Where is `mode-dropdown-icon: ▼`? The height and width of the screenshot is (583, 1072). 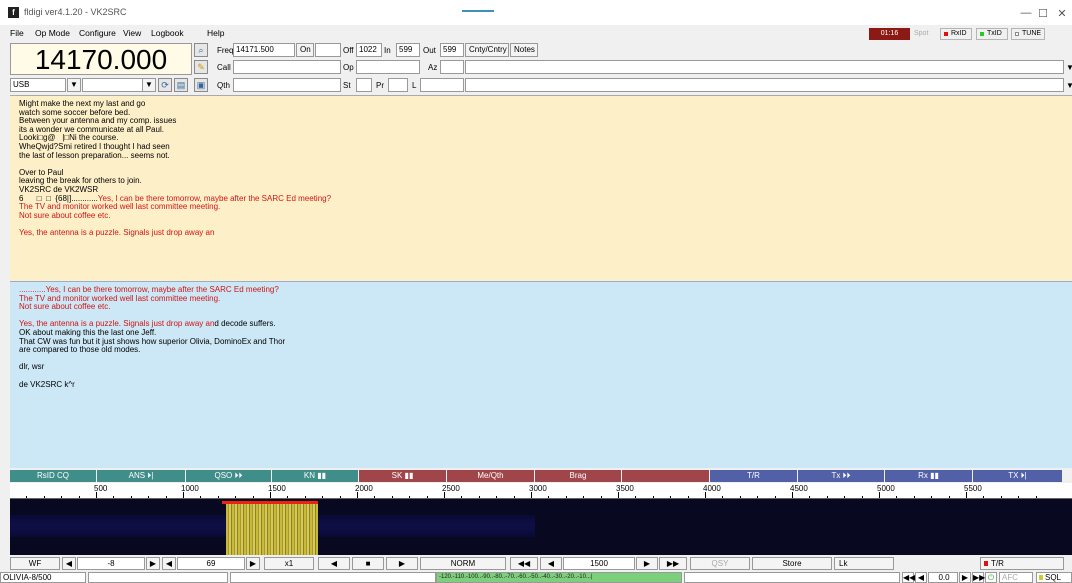
mode-dropdown-icon: ▼ is located at coordinates (74, 85).